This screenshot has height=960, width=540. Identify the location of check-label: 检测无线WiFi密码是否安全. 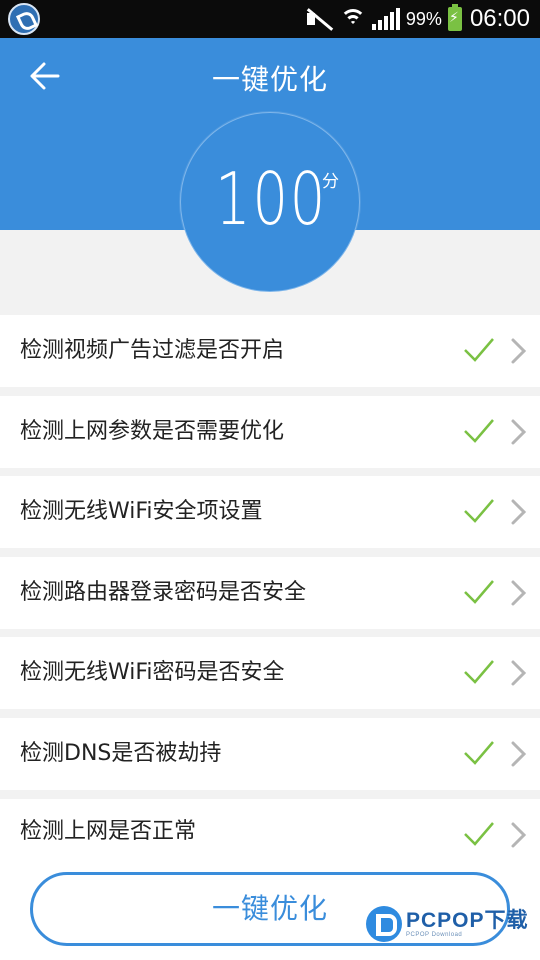
(152, 672).